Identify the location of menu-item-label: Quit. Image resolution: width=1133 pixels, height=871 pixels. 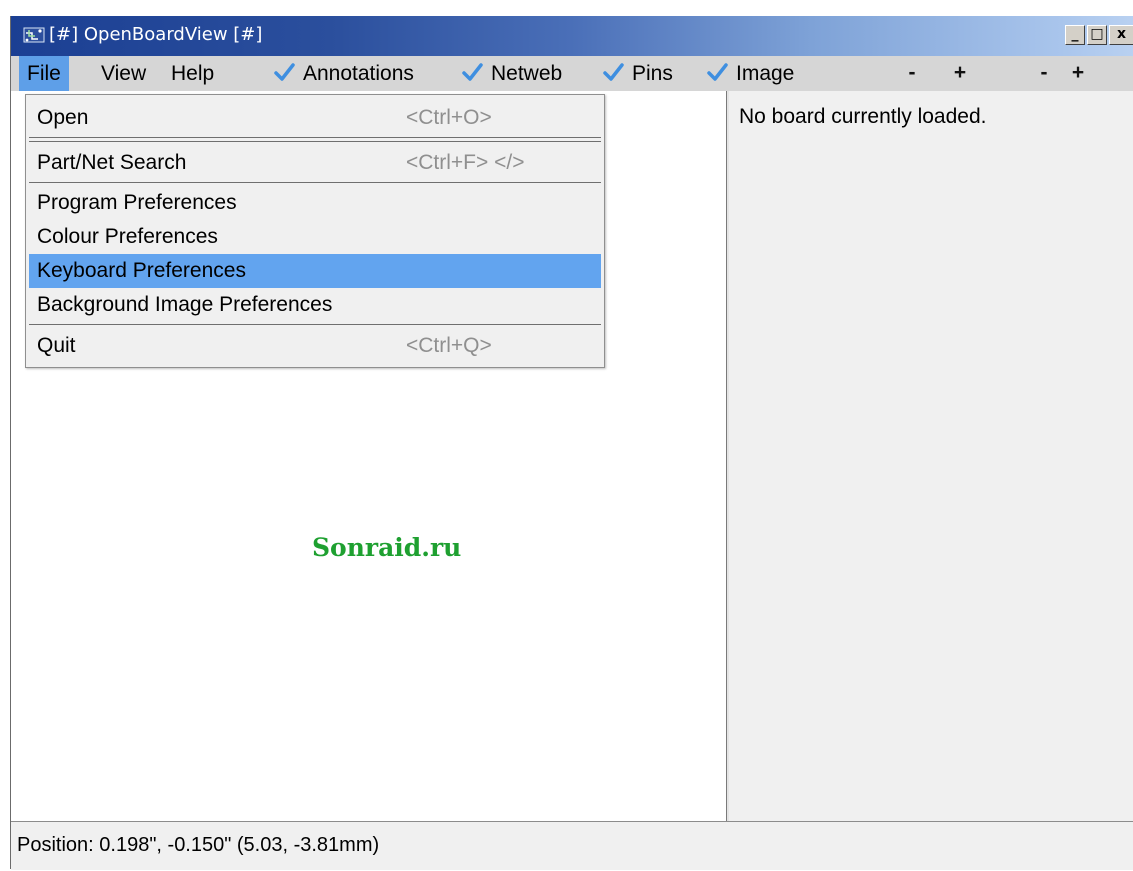
(56, 345).